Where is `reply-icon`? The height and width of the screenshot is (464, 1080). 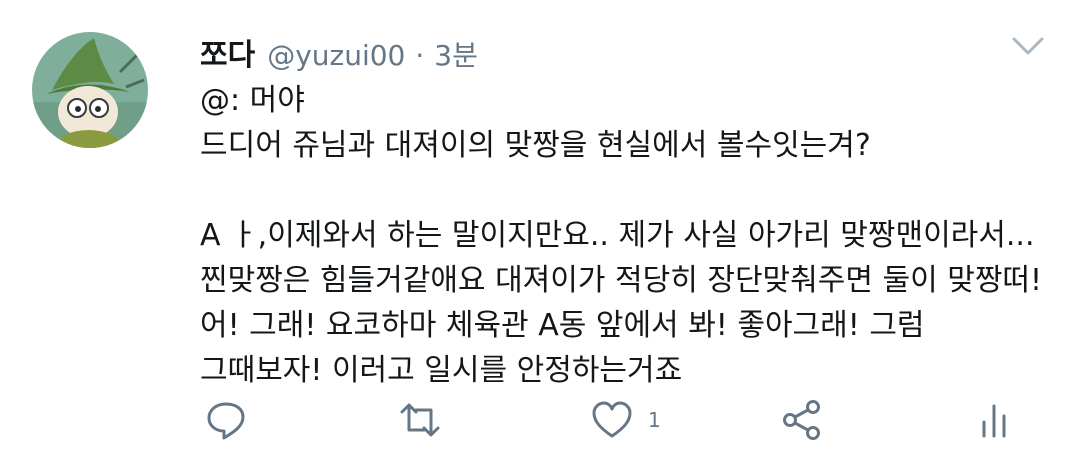 reply-icon is located at coordinates (226, 421).